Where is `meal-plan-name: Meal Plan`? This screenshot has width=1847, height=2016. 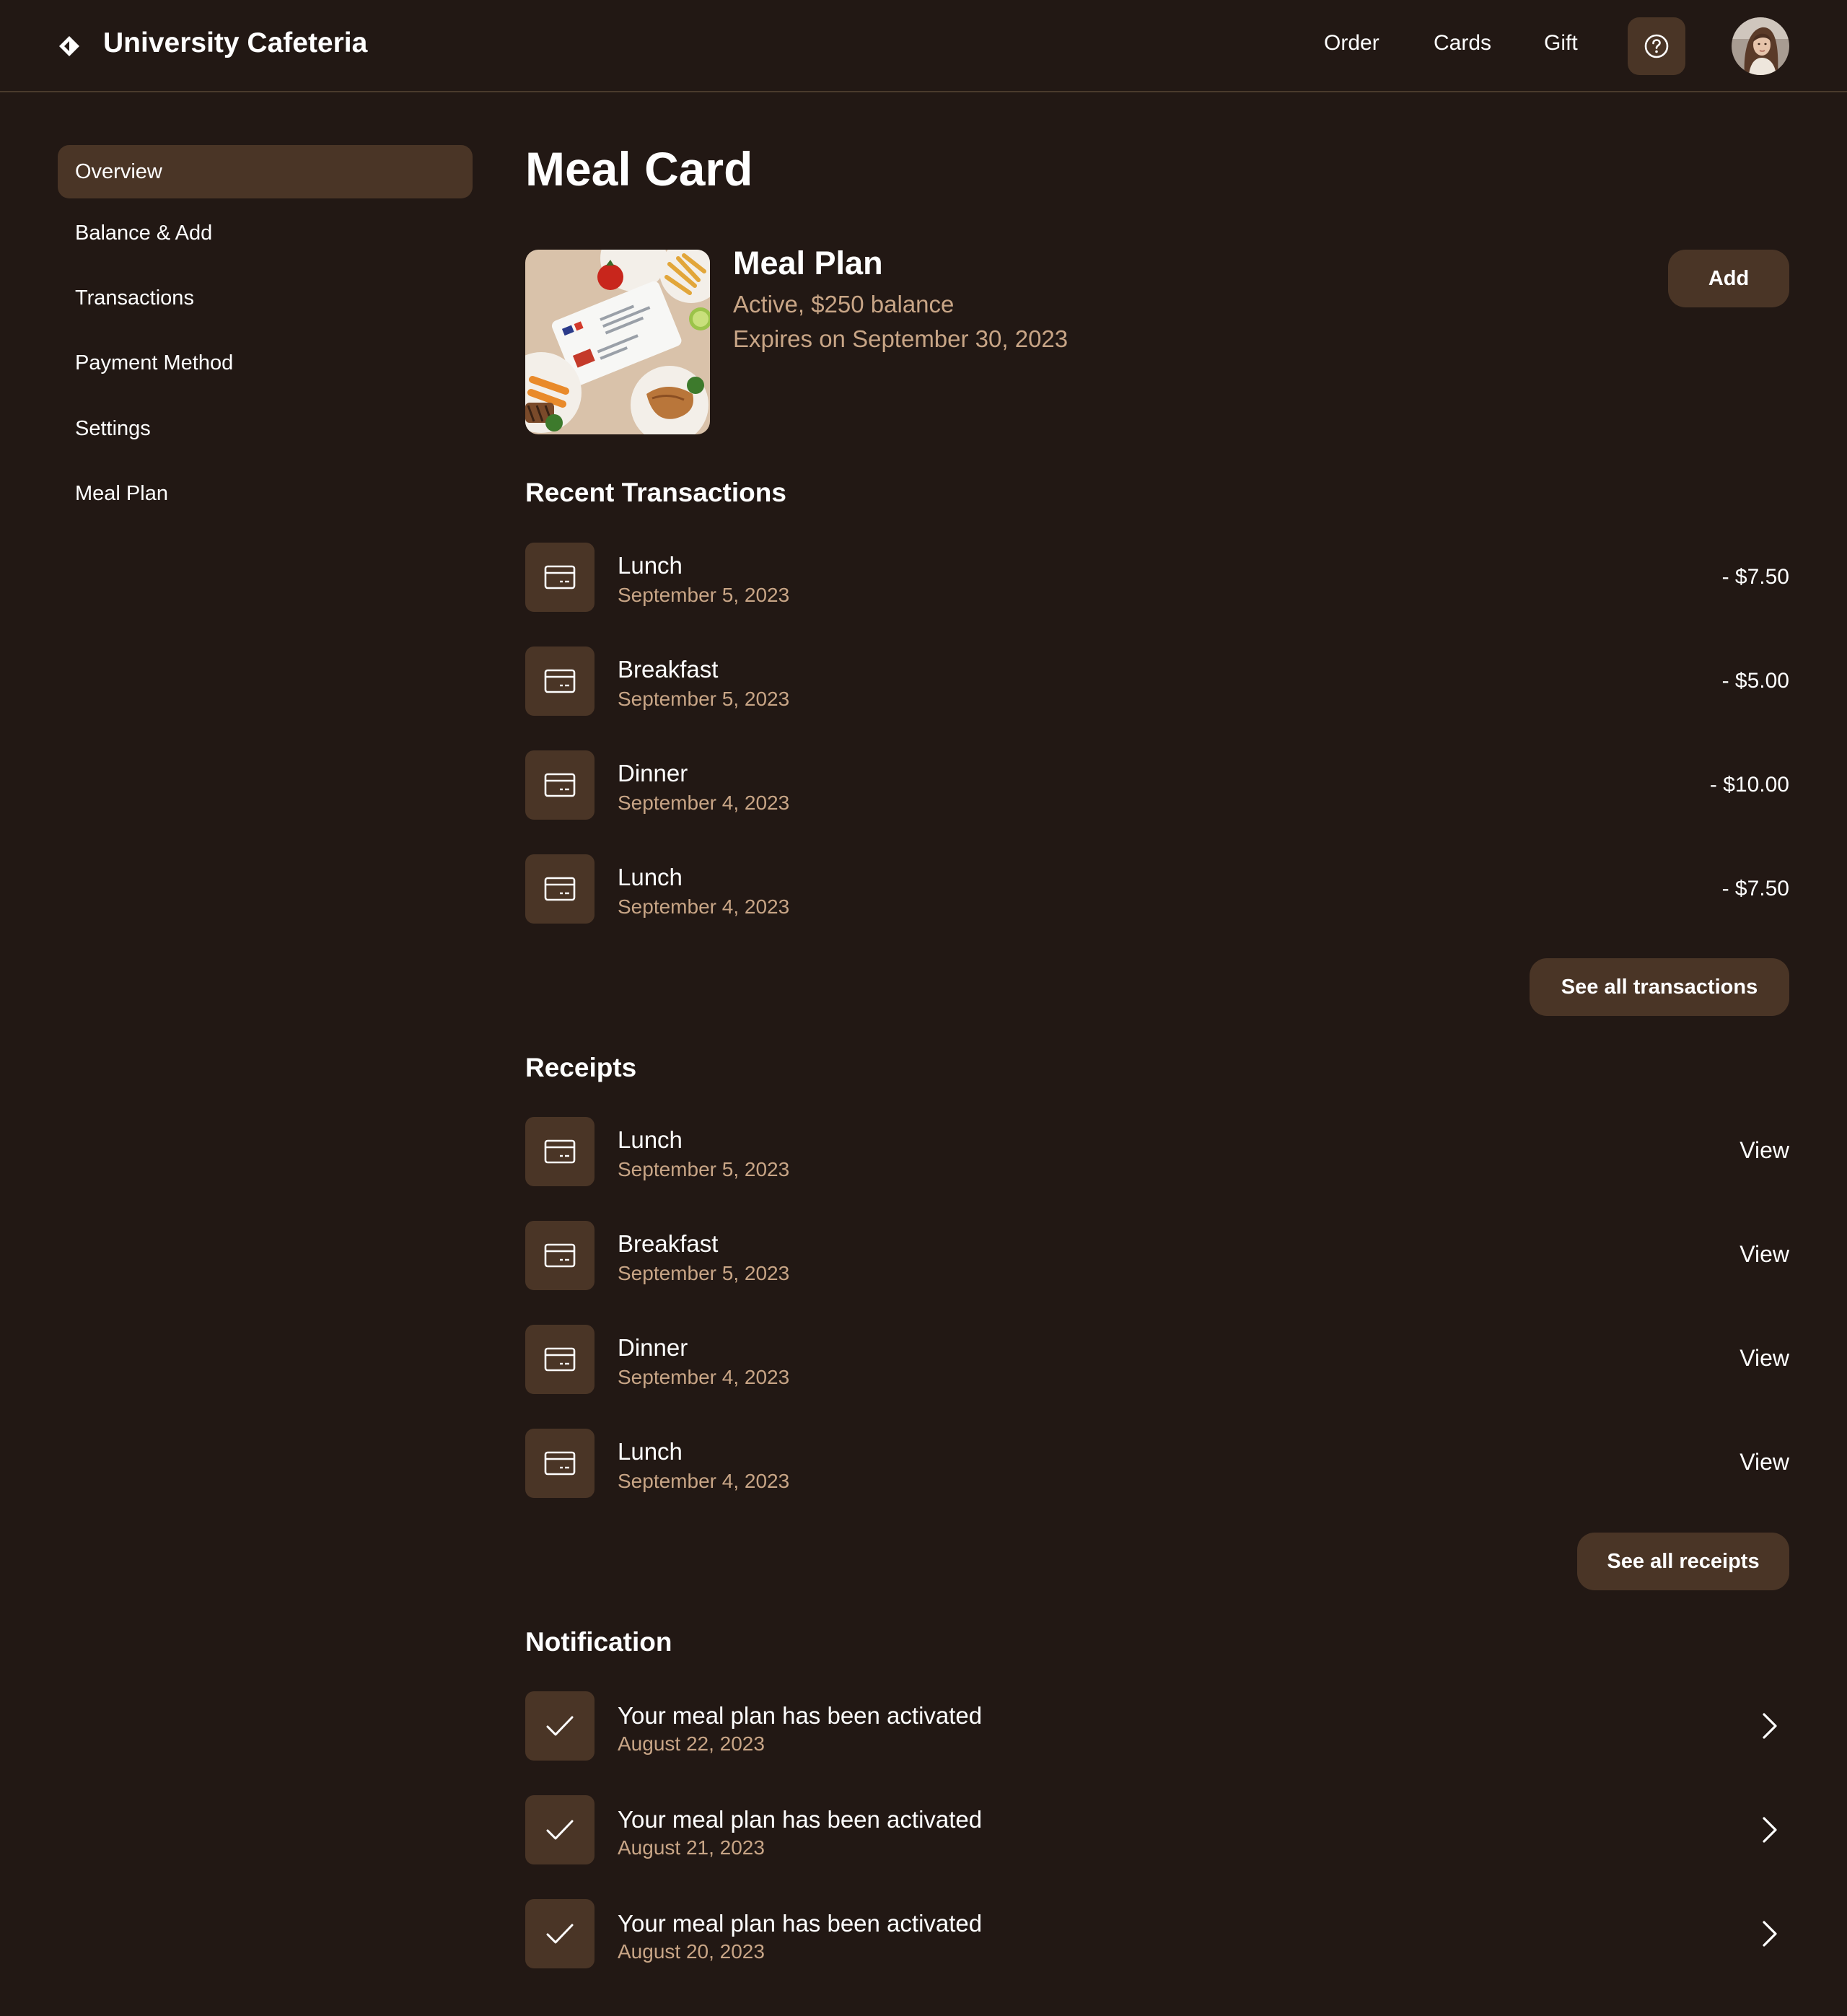 meal-plan-name: Meal Plan is located at coordinates (808, 263).